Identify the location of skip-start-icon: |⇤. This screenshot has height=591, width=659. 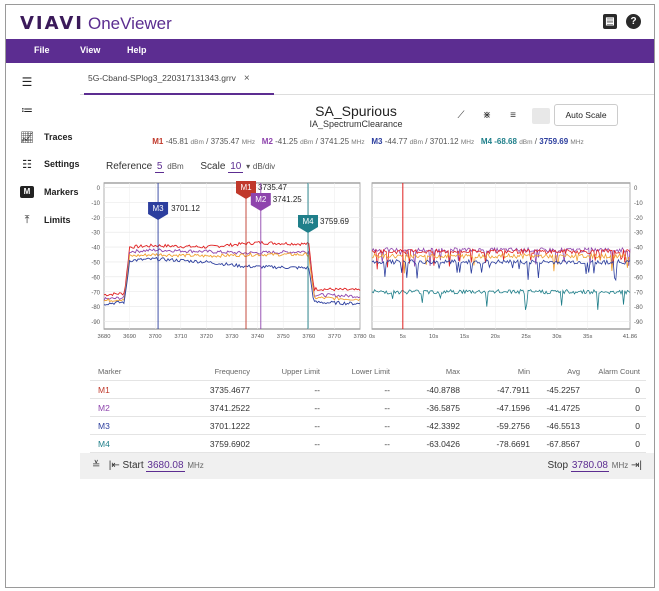
(114, 465).